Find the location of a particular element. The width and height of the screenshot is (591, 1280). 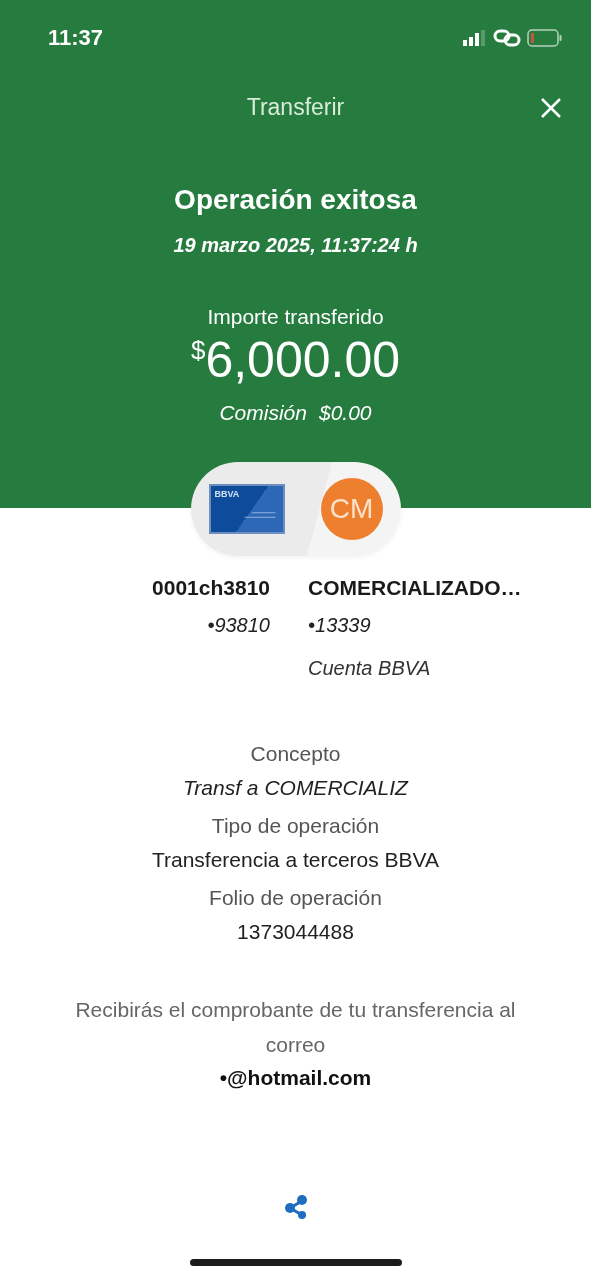

link-icon is located at coordinates (507, 38).